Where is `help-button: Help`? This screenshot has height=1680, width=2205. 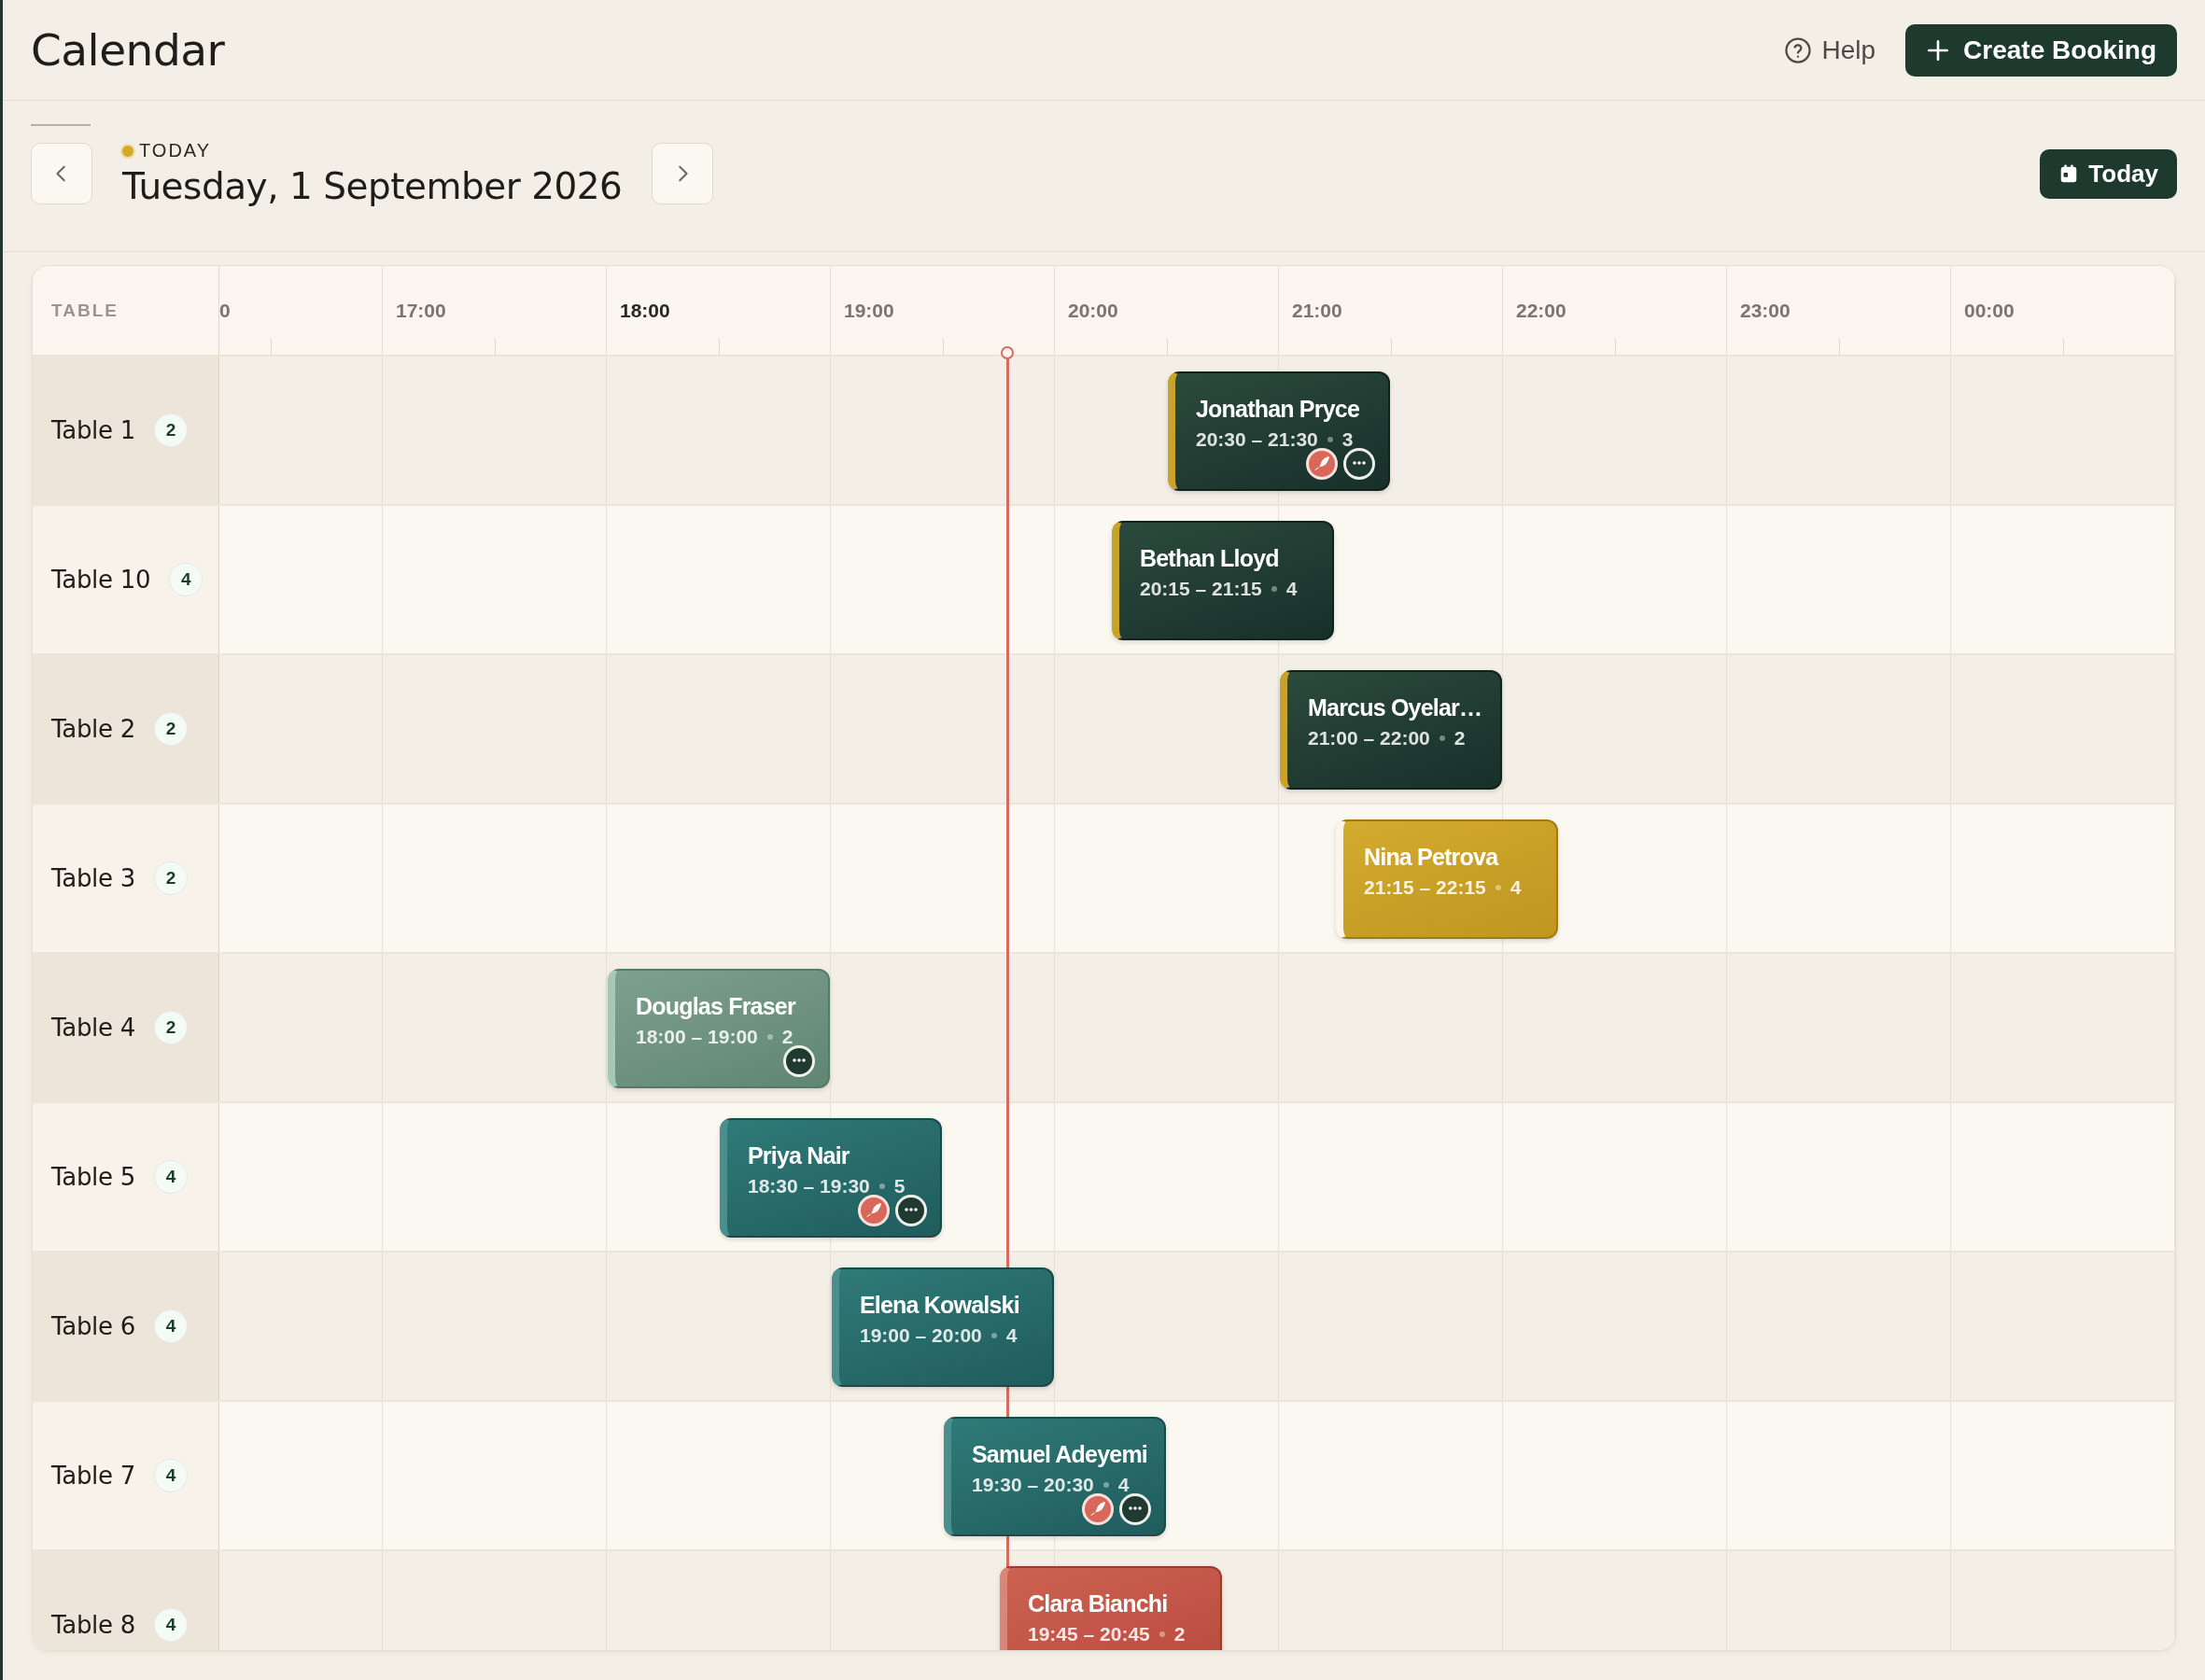
help-button: Help is located at coordinates (1830, 50).